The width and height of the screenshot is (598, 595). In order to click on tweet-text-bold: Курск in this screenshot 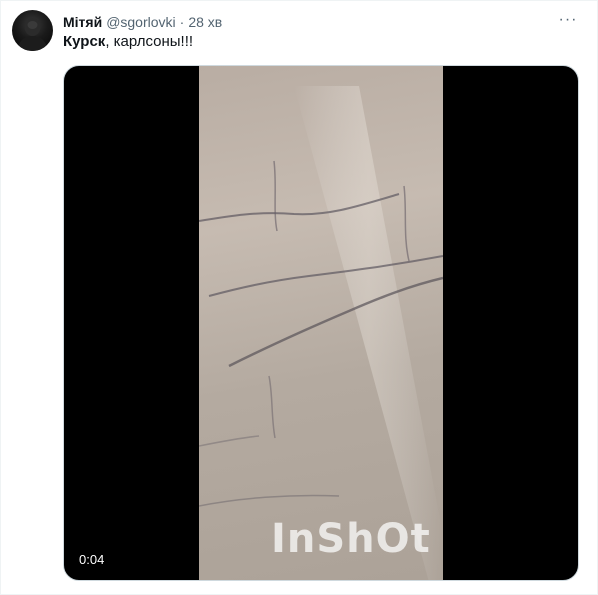, I will do `click(84, 41)`.